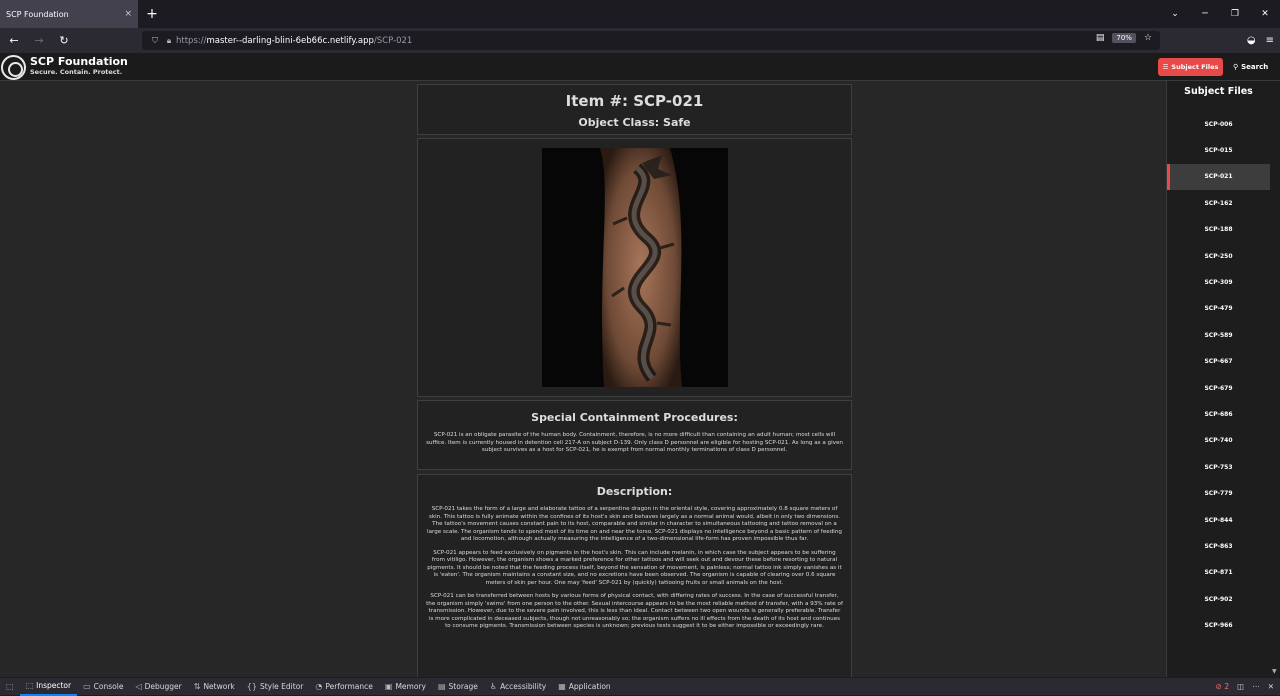 The image size is (1280, 696). What do you see at coordinates (1148, 38) in the screenshot?
I see `bookmark-star-icon: ☆` at bounding box center [1148, 38].